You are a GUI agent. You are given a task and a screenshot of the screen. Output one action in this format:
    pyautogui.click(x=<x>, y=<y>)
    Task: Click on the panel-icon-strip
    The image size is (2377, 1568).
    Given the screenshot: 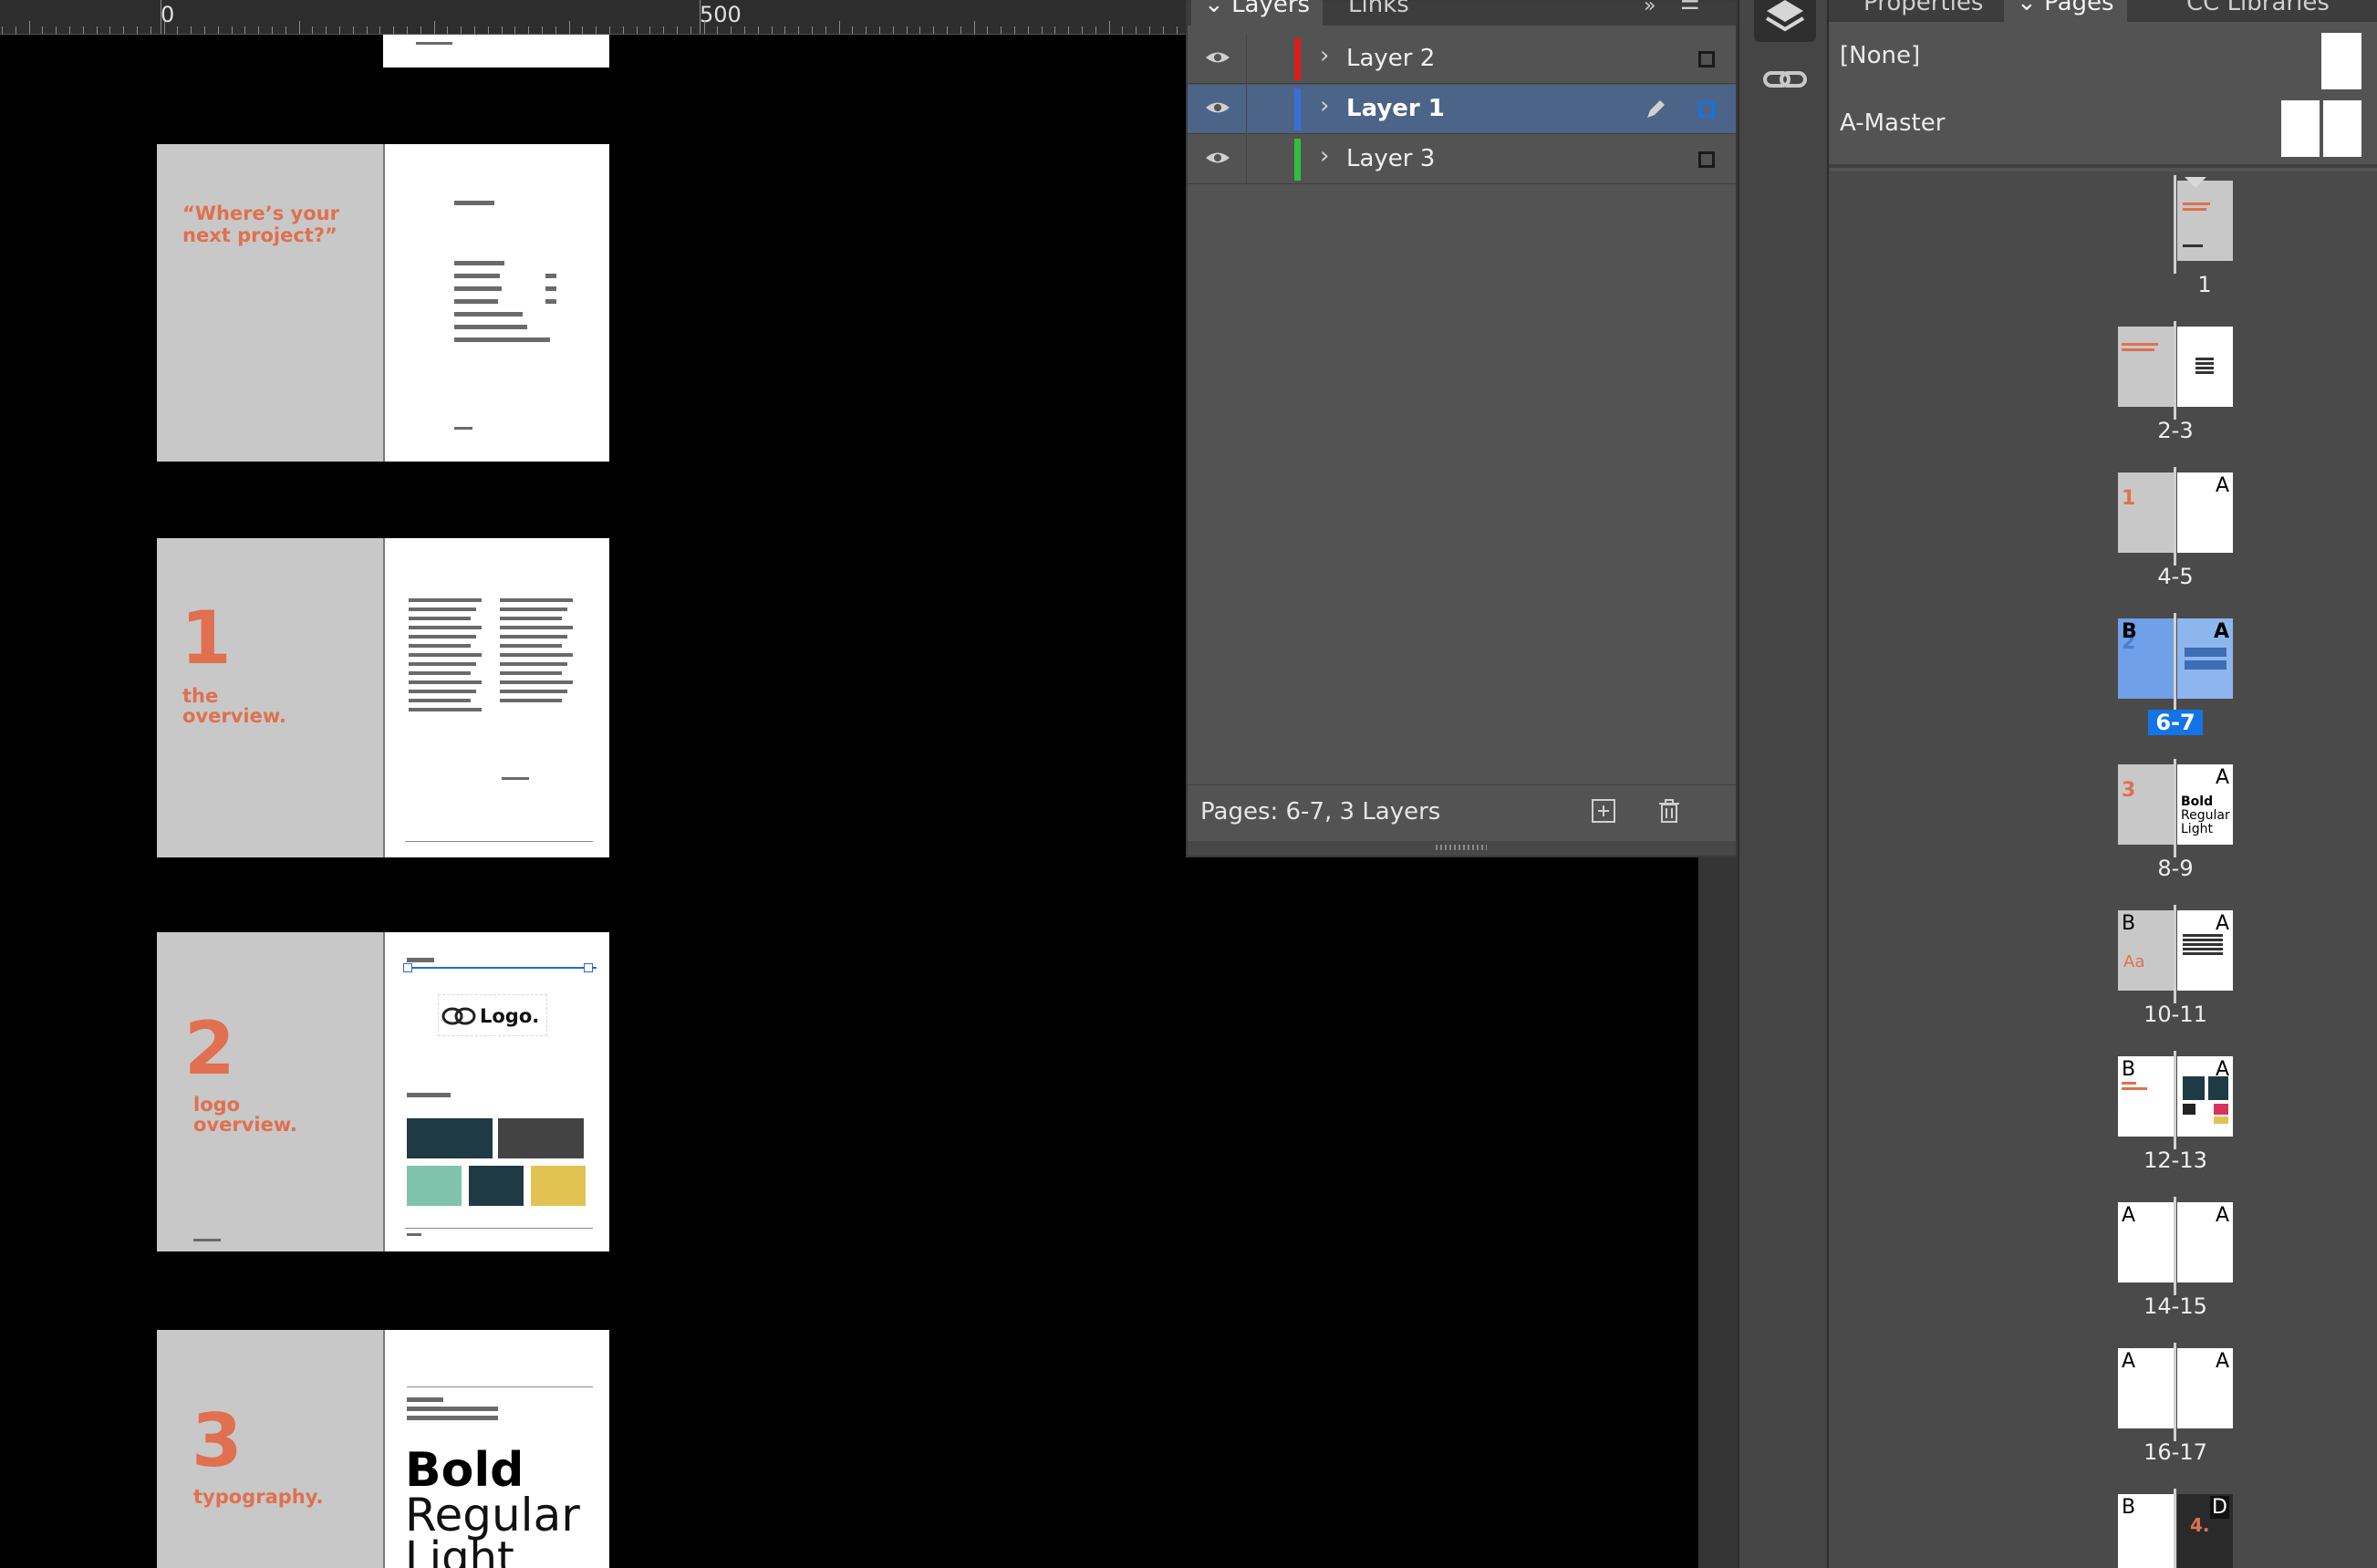 What is the action you would take?
    pyautogui.click(x=1783, y=784)
    